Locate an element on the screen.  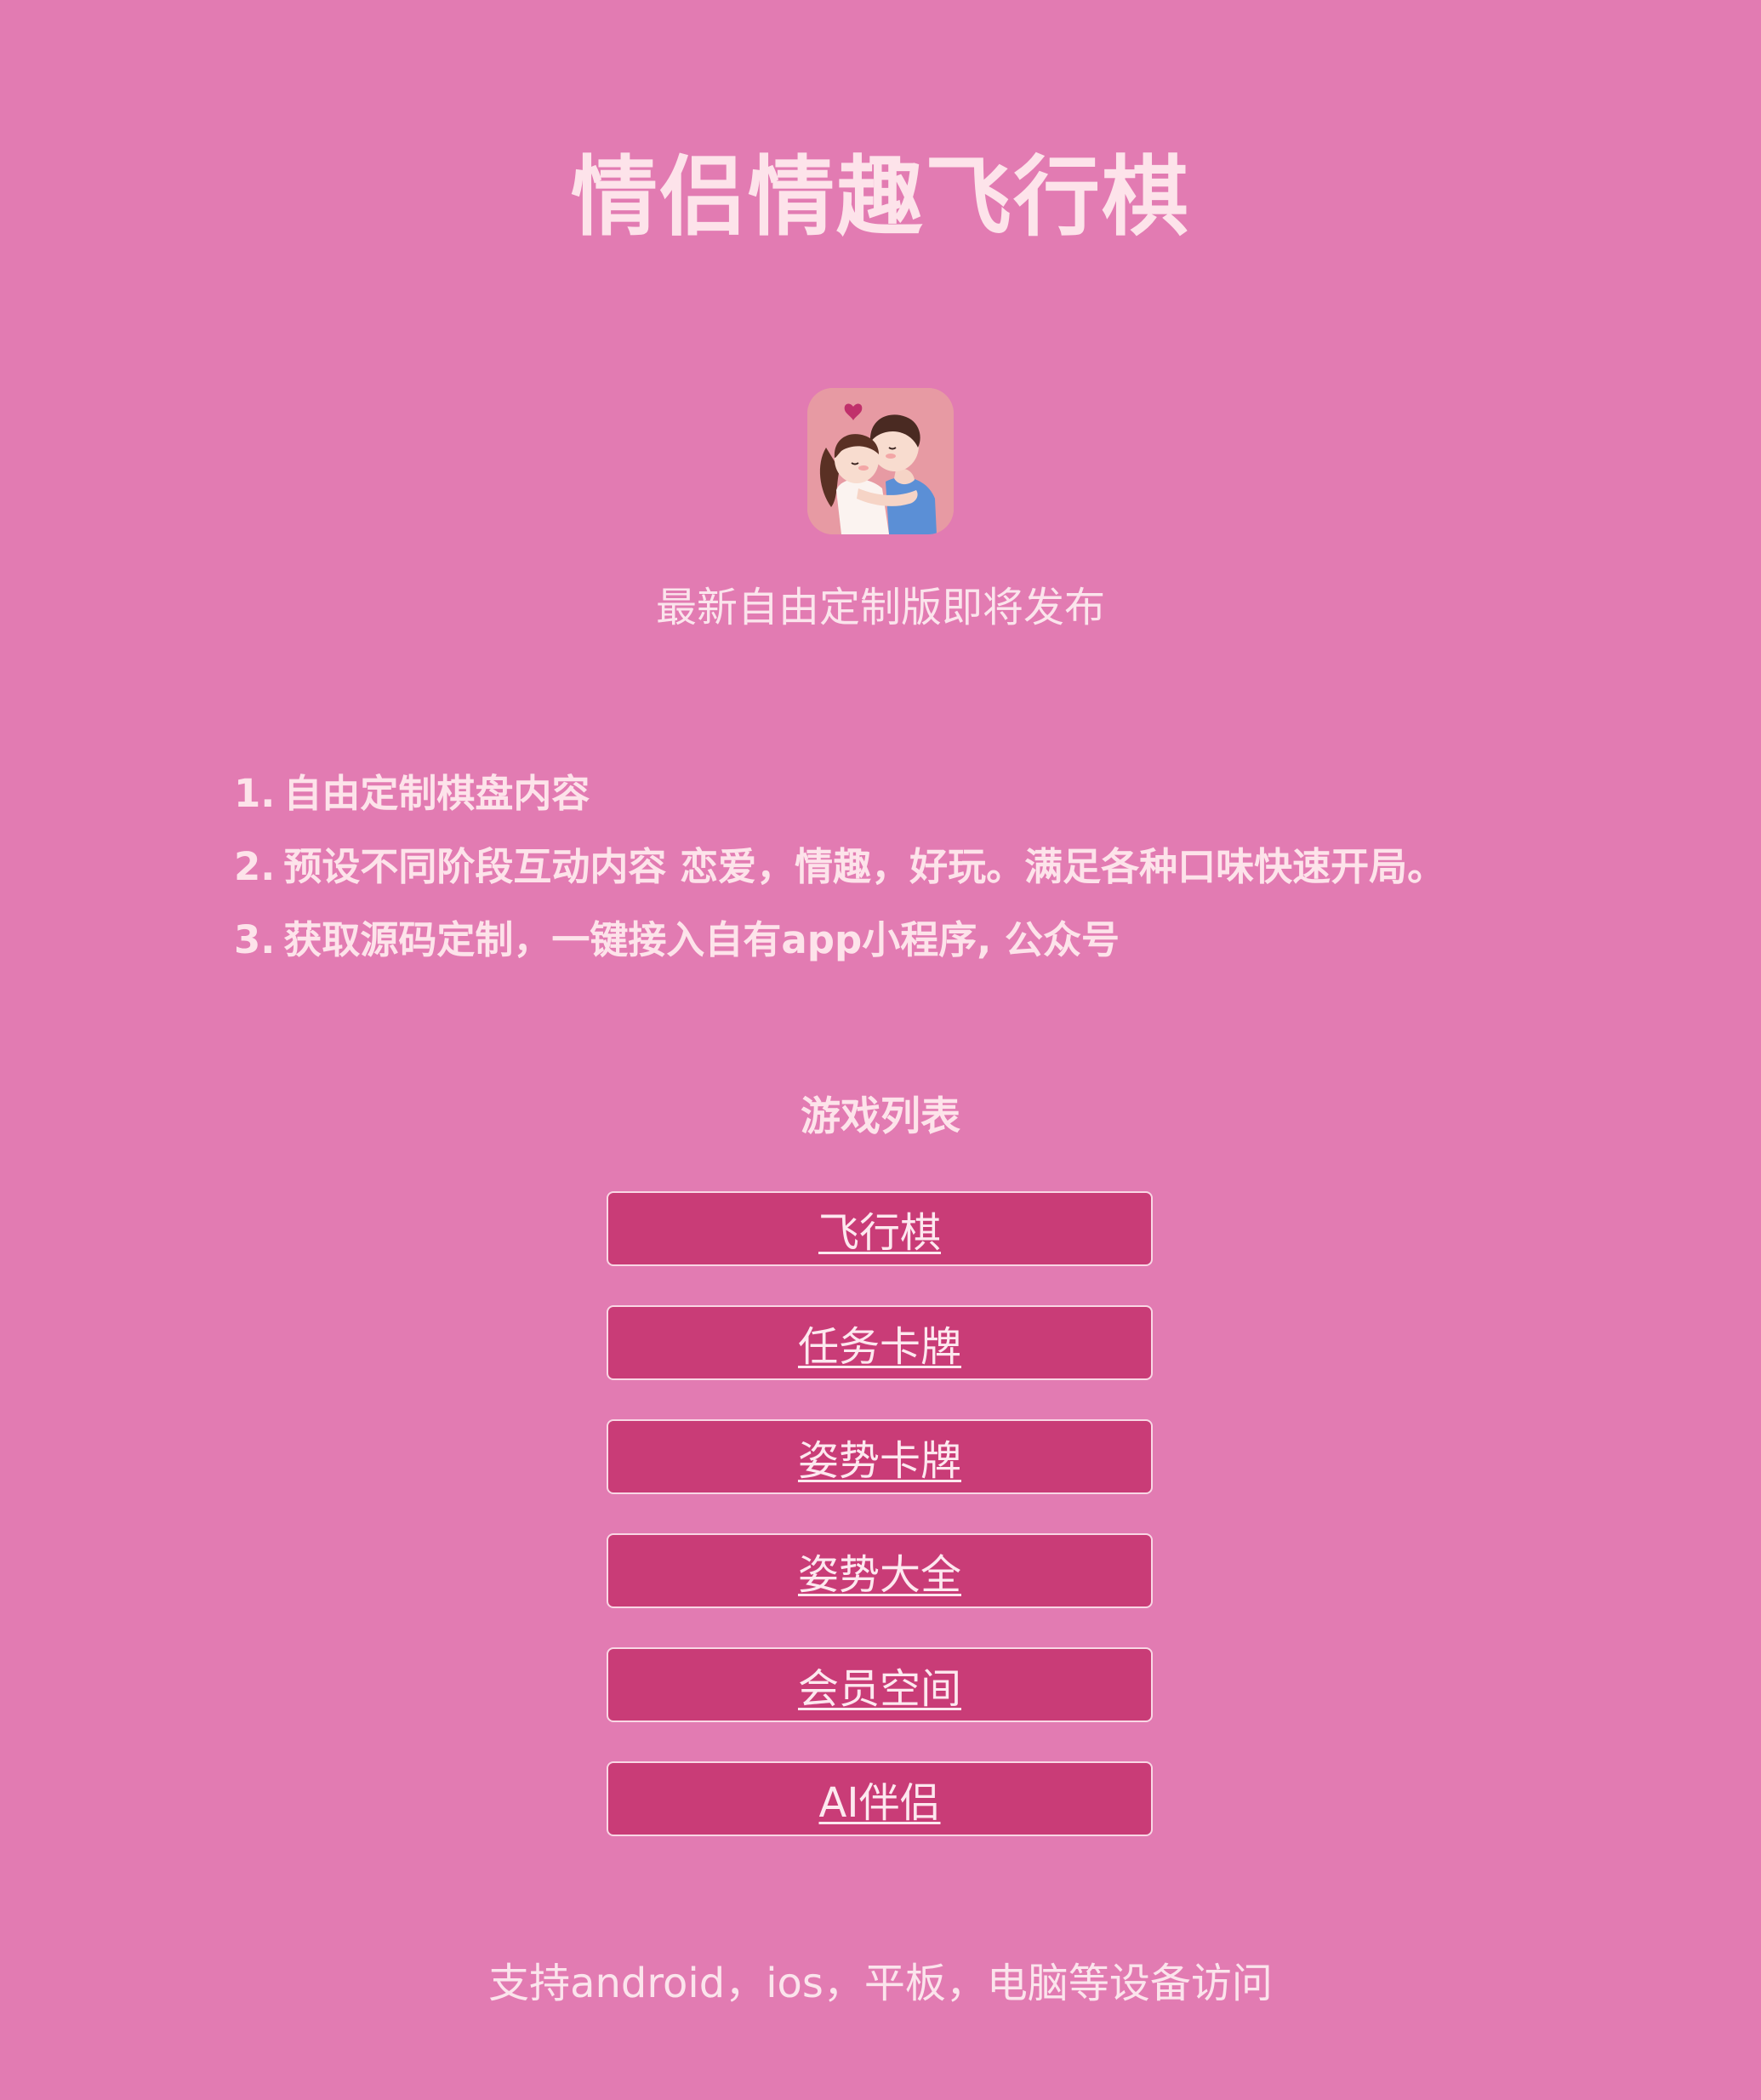
game-button-ai-companion: AI伴侣 is located at coordinates (880, 1798).